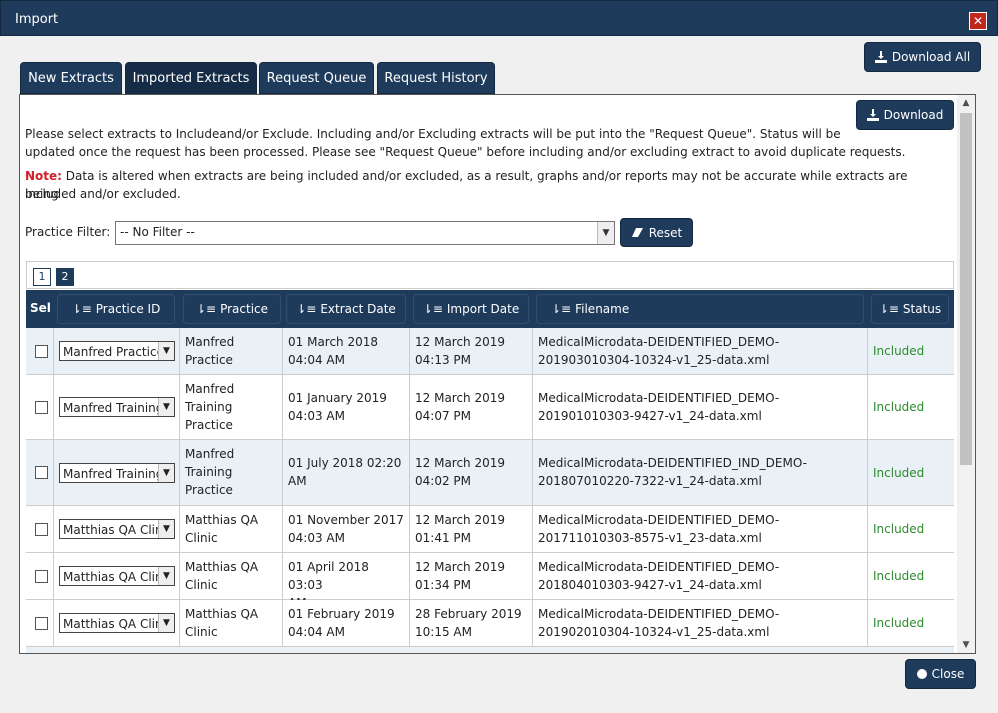 This screenshot has width=998, height=713. Describe the element at coordinates (700, 309) in the screenshot. I see `header-filename: ⇂≡ Filename` at that location.